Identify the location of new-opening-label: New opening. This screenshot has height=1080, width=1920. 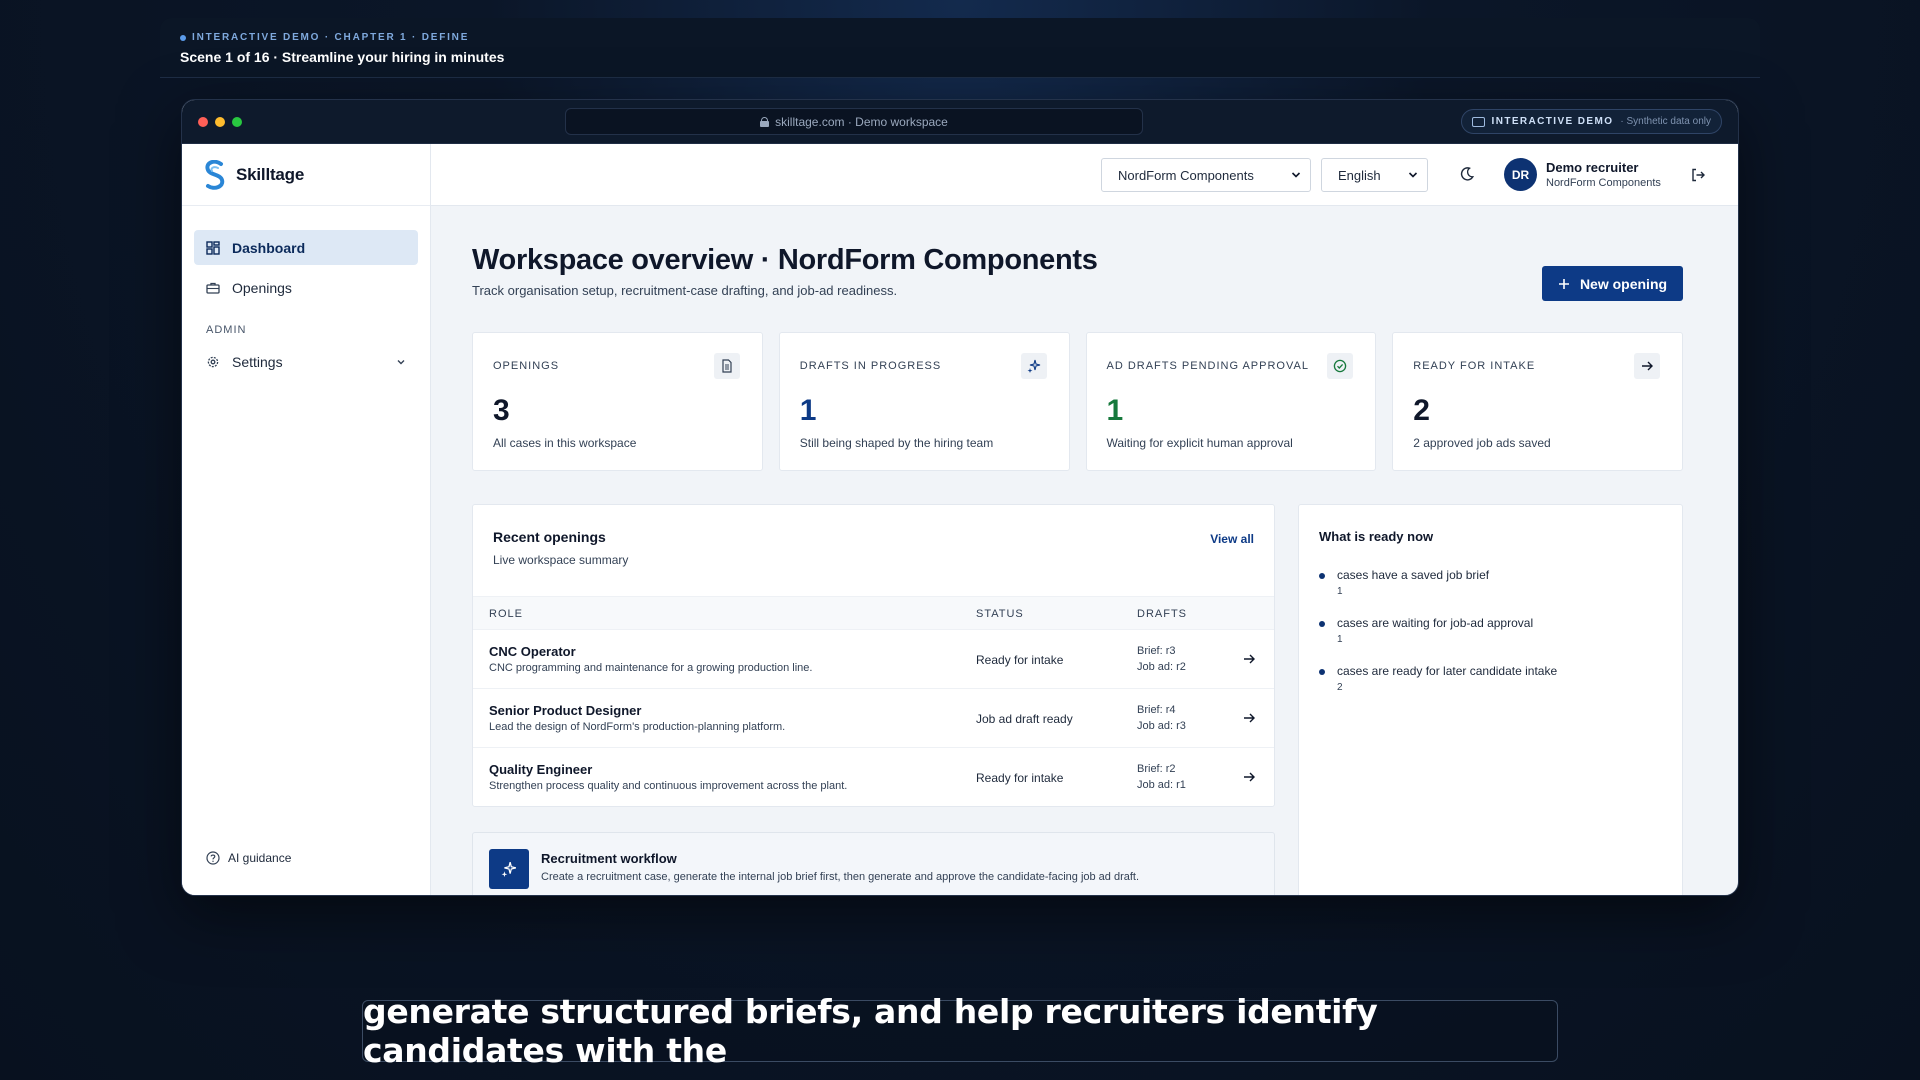
(1623, 283).